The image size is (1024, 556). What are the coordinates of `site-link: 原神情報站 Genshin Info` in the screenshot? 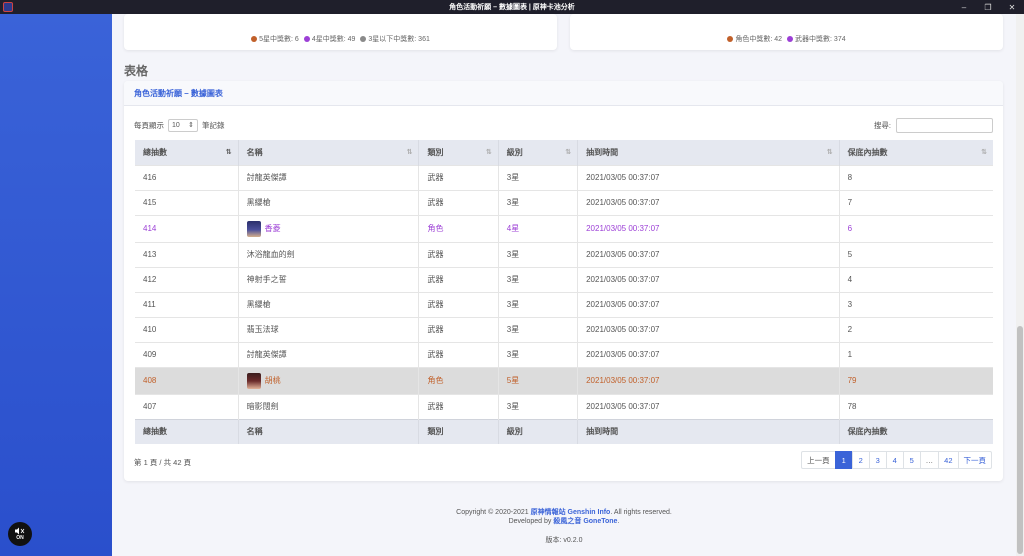 It's located at (571, 512).